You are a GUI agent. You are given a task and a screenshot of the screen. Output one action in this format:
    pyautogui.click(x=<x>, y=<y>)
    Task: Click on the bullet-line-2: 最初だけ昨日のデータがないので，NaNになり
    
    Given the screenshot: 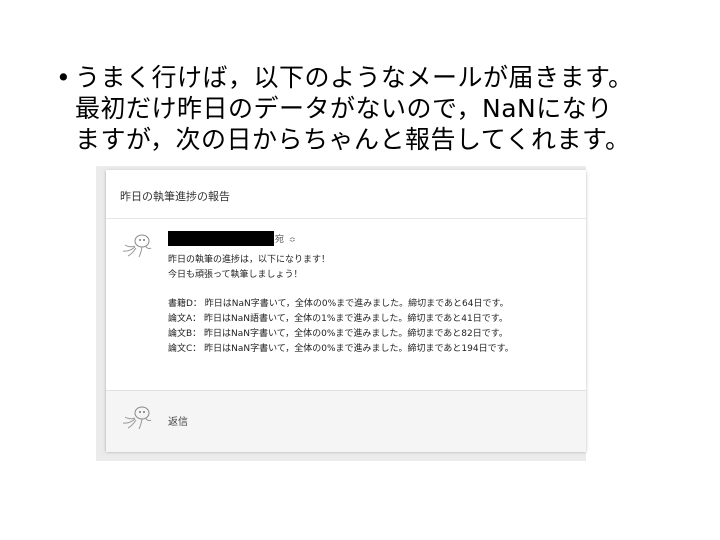 What is the action you would take?
    pyautogui.click(x=344, y=108)
    